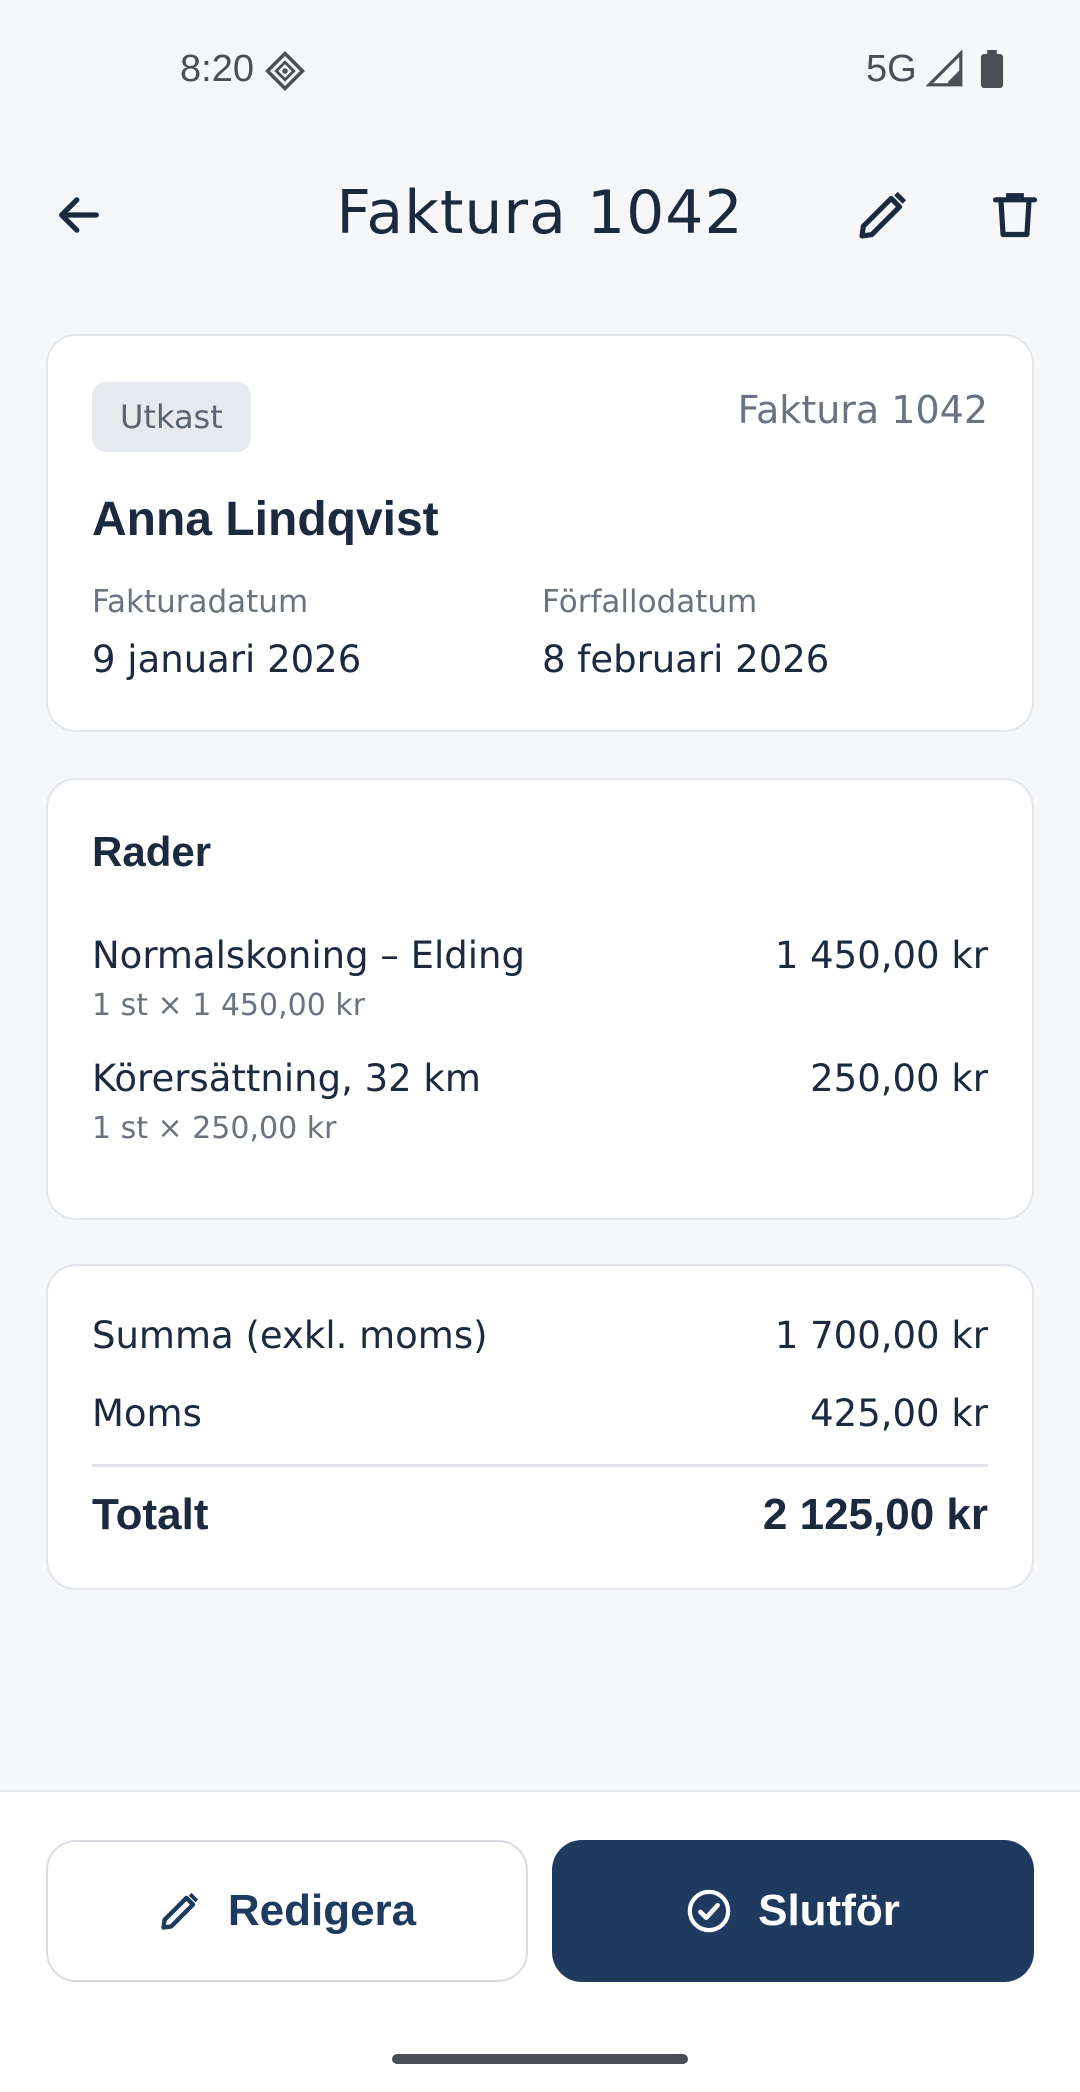 This screenshot has height=2092, width=1080. Describe the element at coordinates (214, 1128) in the screenshot. I see `line-detail: 1 st × 250,00 kr` at that location.